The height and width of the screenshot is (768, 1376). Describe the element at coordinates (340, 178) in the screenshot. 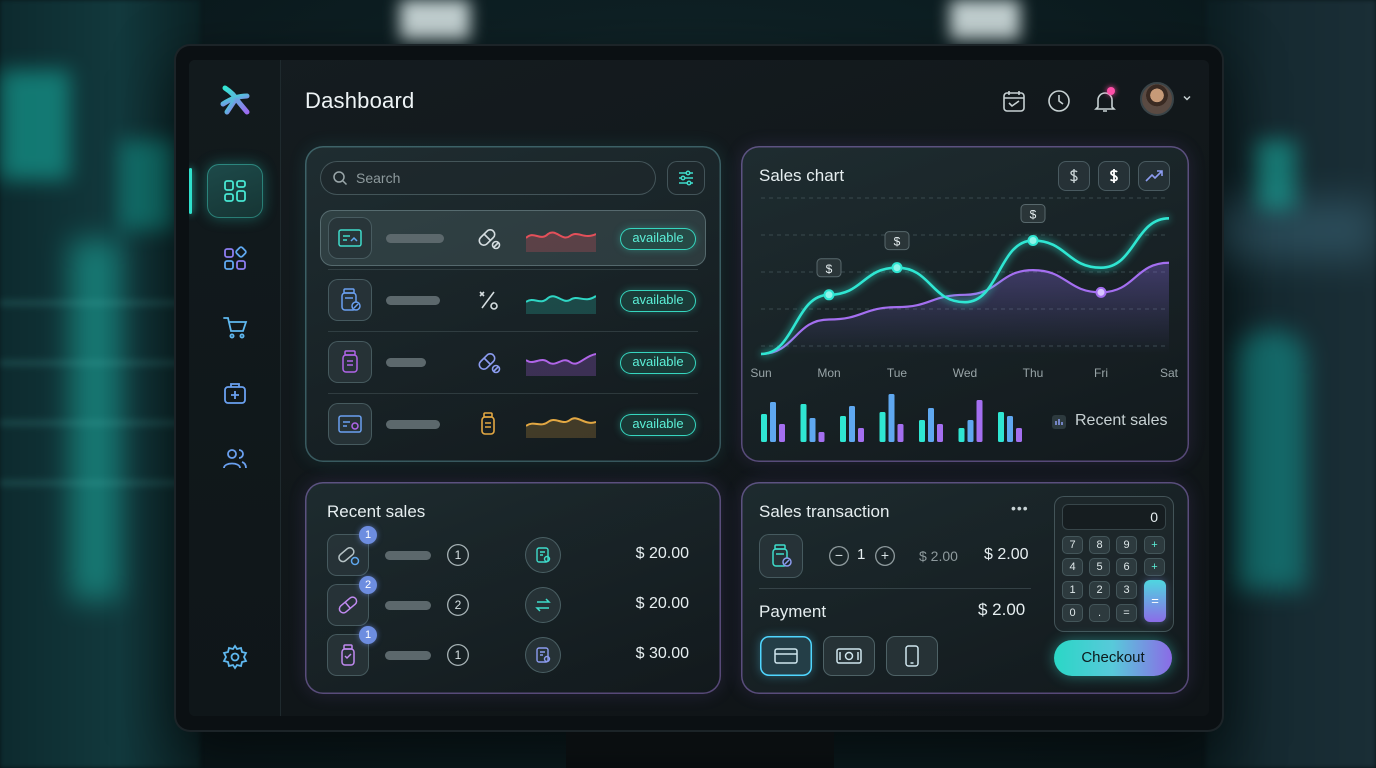

I see `search-icon` at that location.